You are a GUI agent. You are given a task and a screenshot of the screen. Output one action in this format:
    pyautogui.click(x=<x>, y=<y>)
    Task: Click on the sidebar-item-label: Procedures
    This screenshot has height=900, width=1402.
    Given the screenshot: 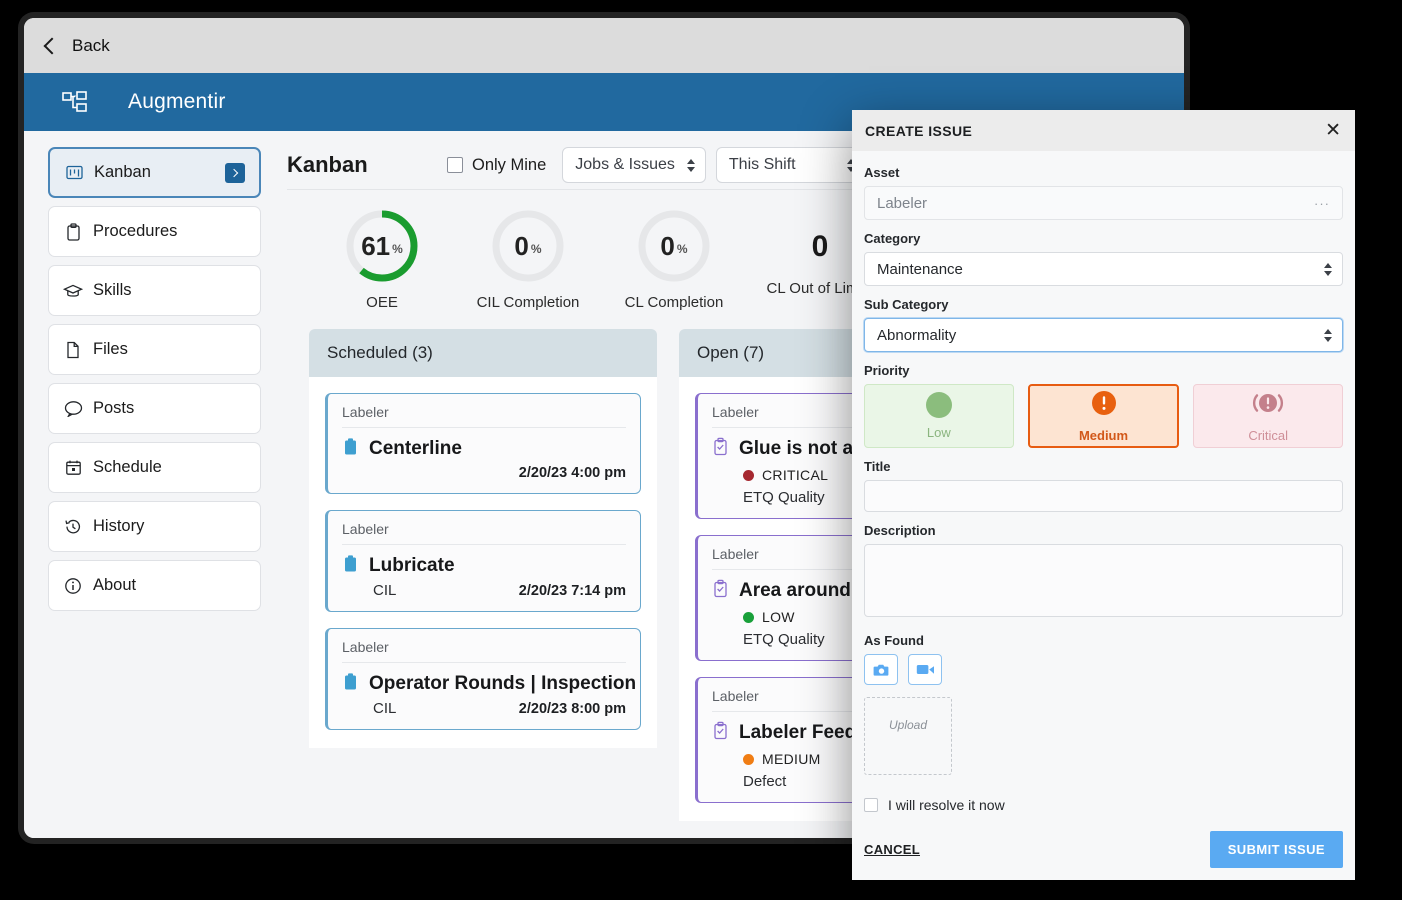 What is the action you would take?
    pyautogui.click(x=135, y=231)
    